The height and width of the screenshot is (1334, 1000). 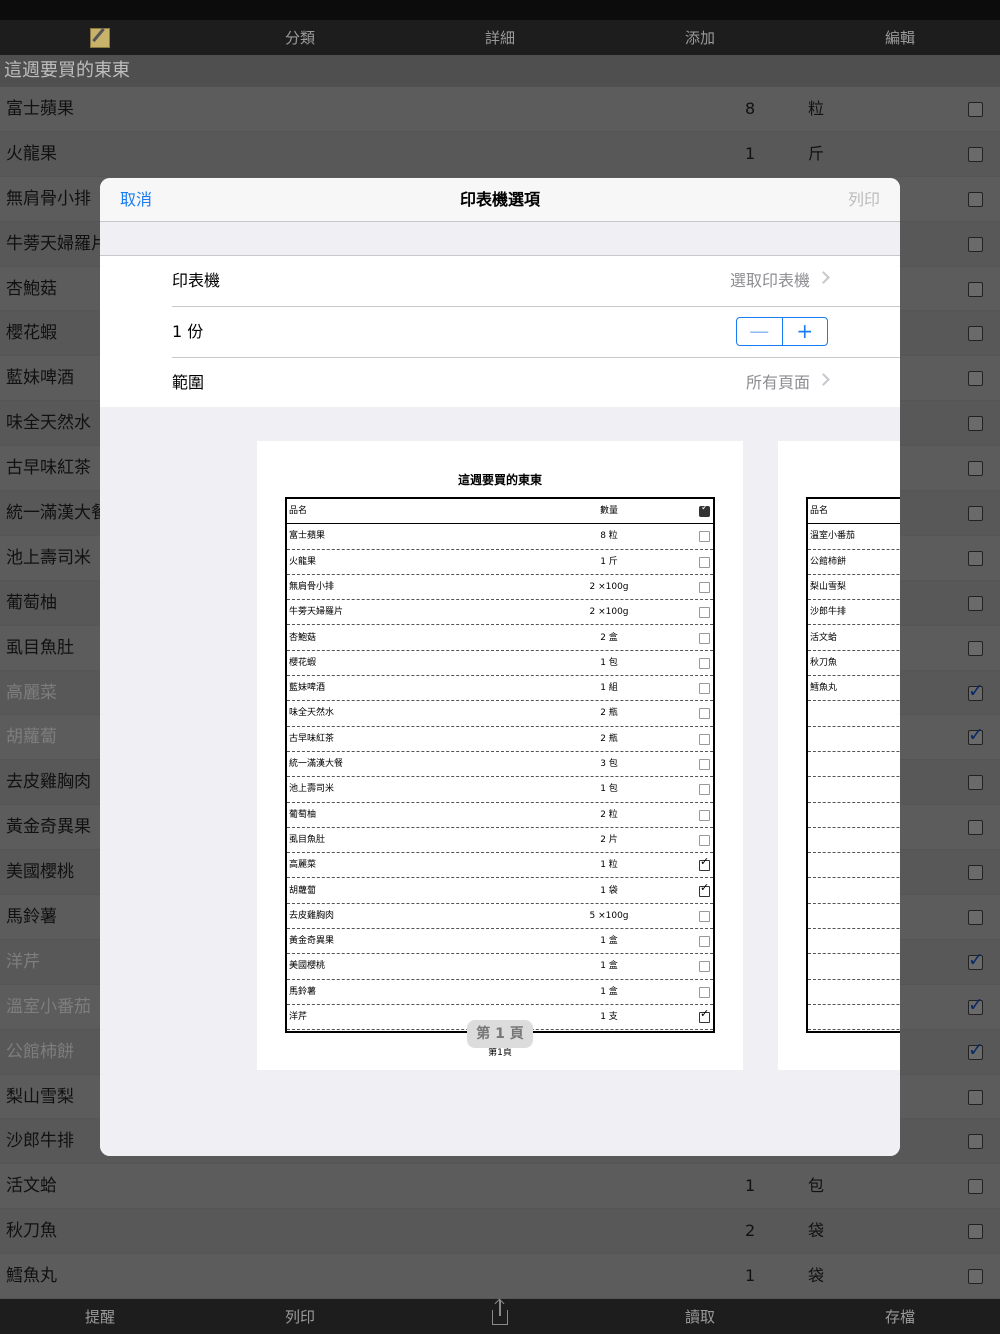 I want to click on item-name: 去皮雞胸肉, so click(x=48, y=782).